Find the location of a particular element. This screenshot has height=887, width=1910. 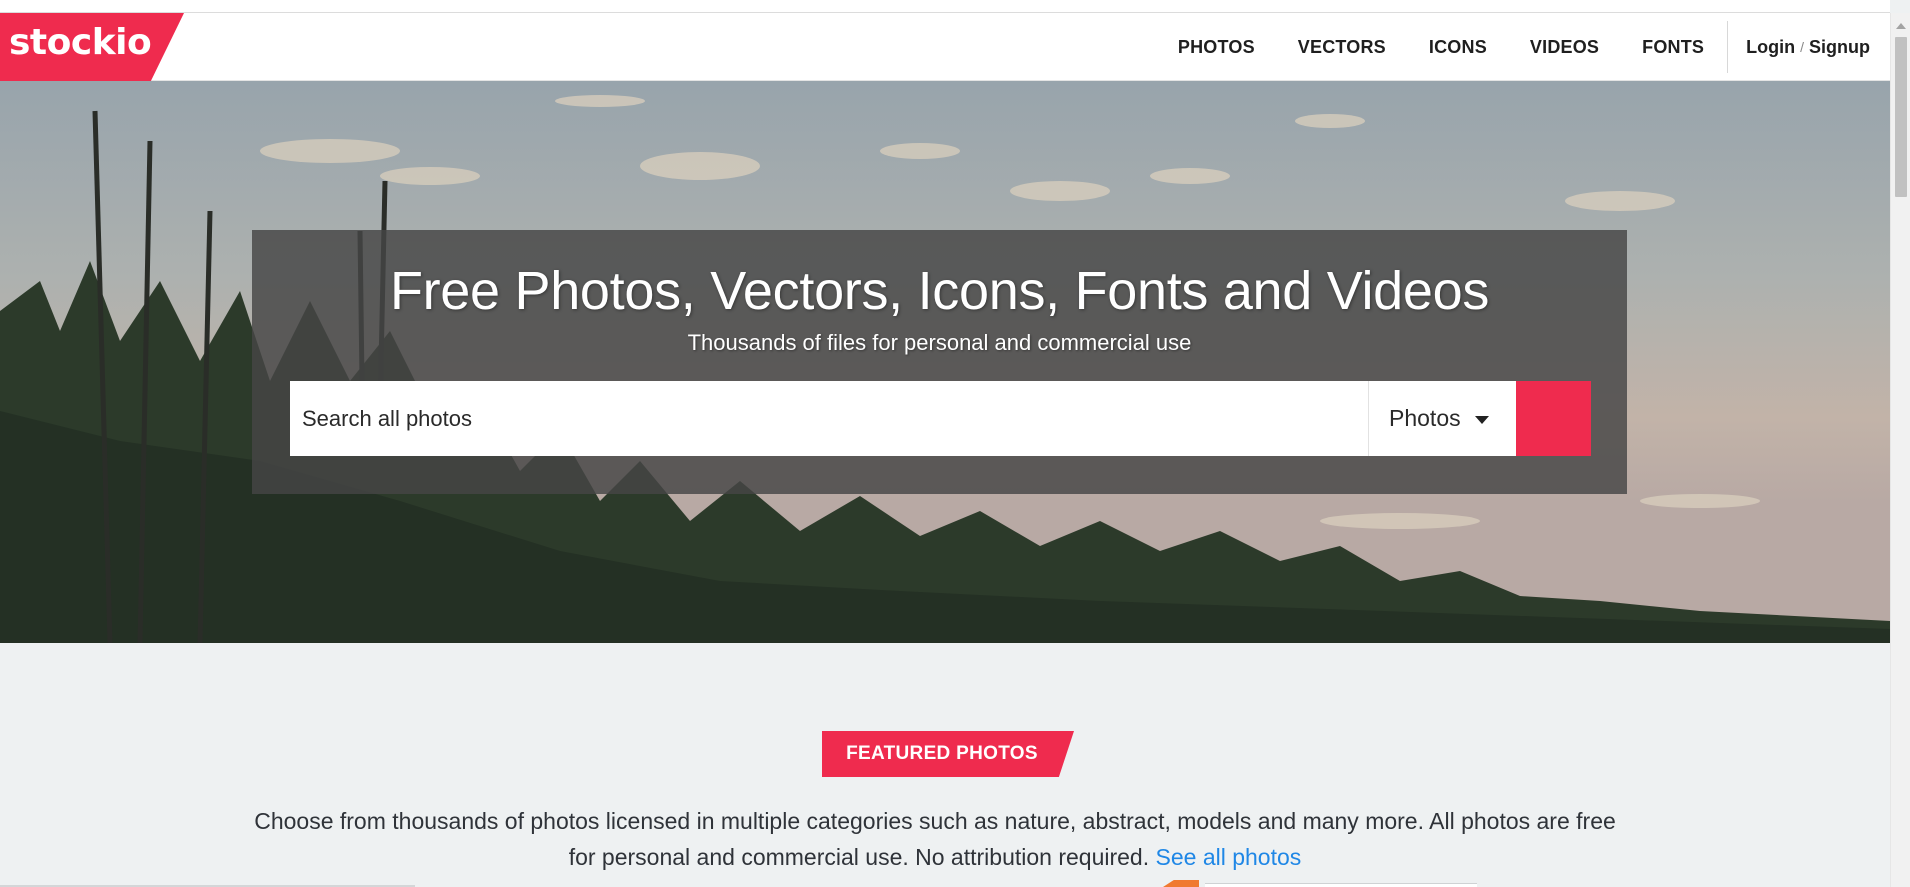

scrollbar-thumb is located at coordinates (1901, 117).